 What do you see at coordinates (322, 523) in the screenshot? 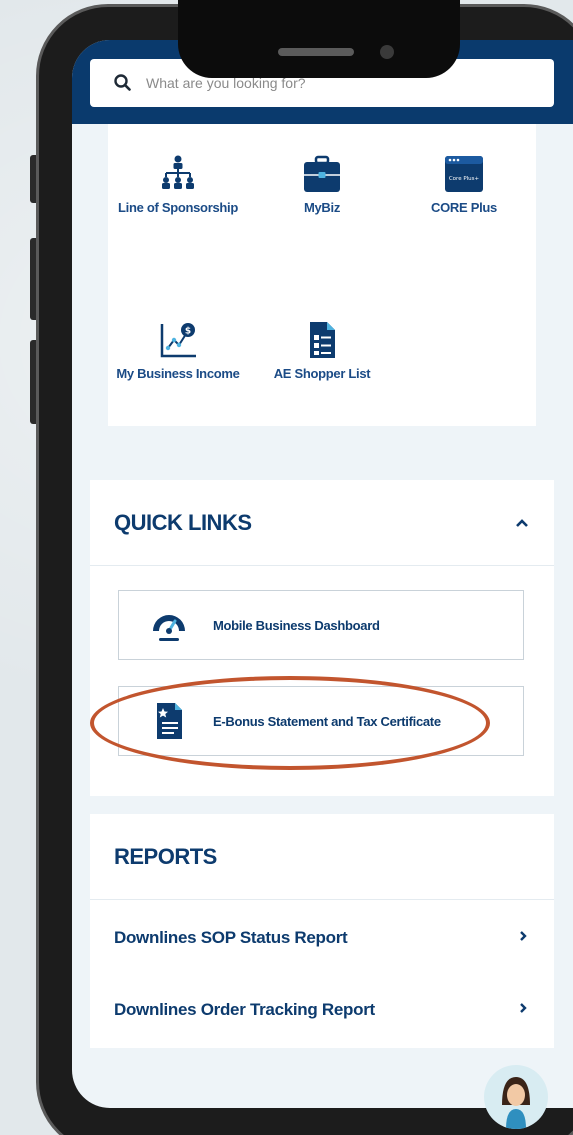
I see `quick-links-header: QUICK LINKS` at bounding box center [322, 523].